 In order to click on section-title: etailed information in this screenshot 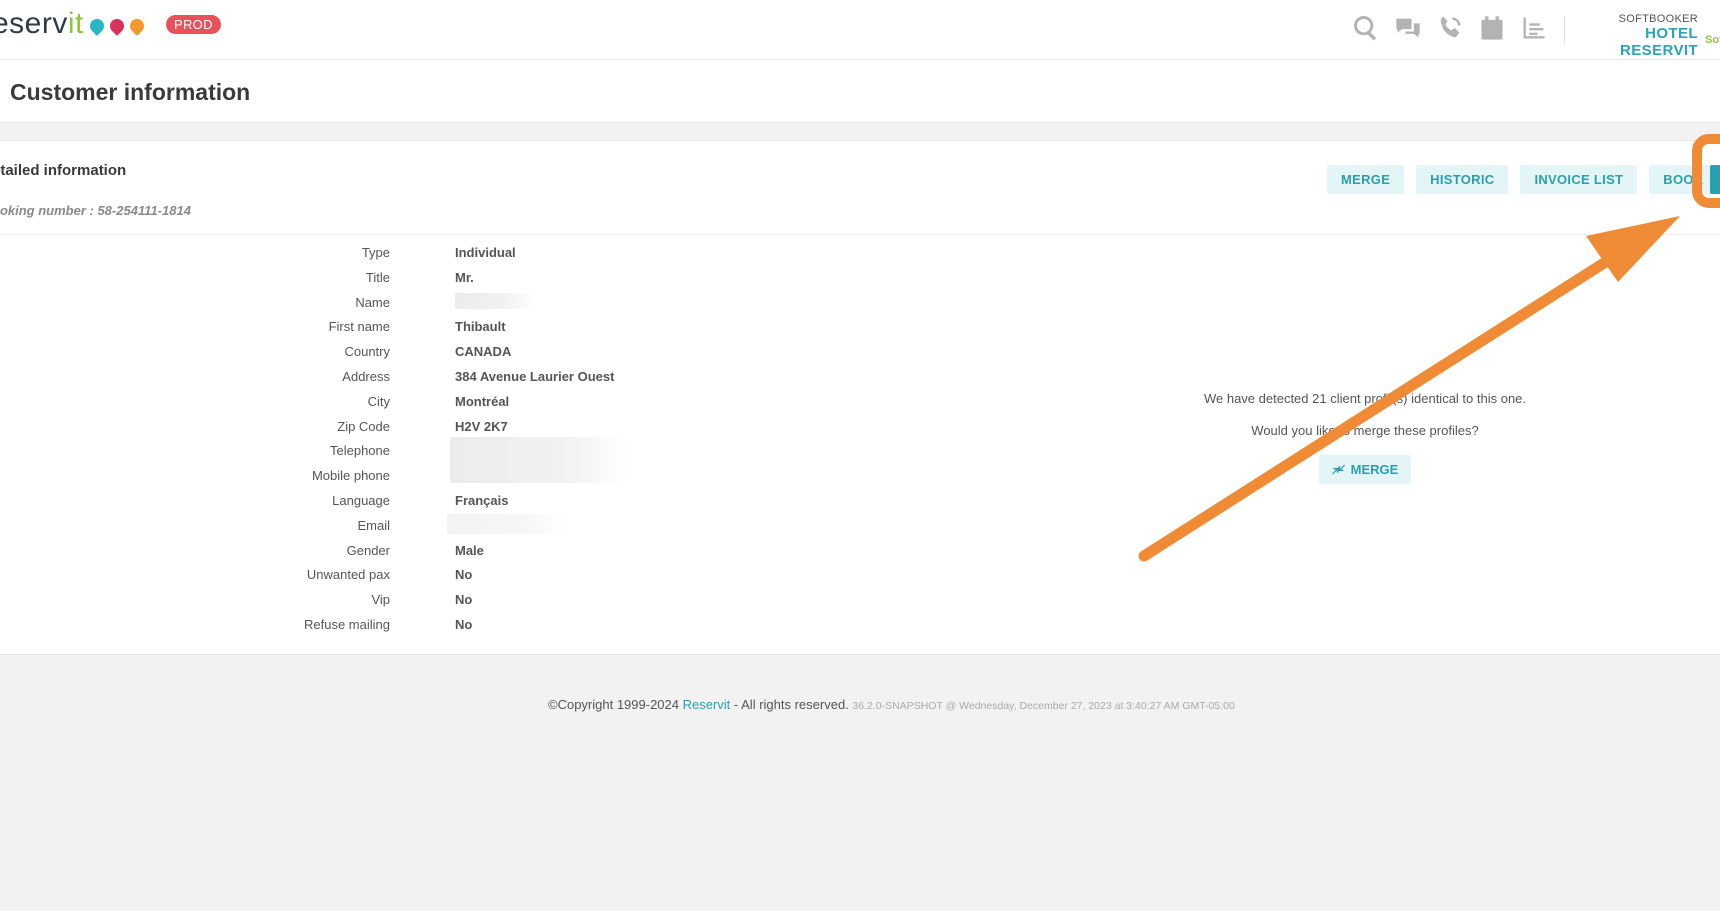, I will do `click(63, 170)`.